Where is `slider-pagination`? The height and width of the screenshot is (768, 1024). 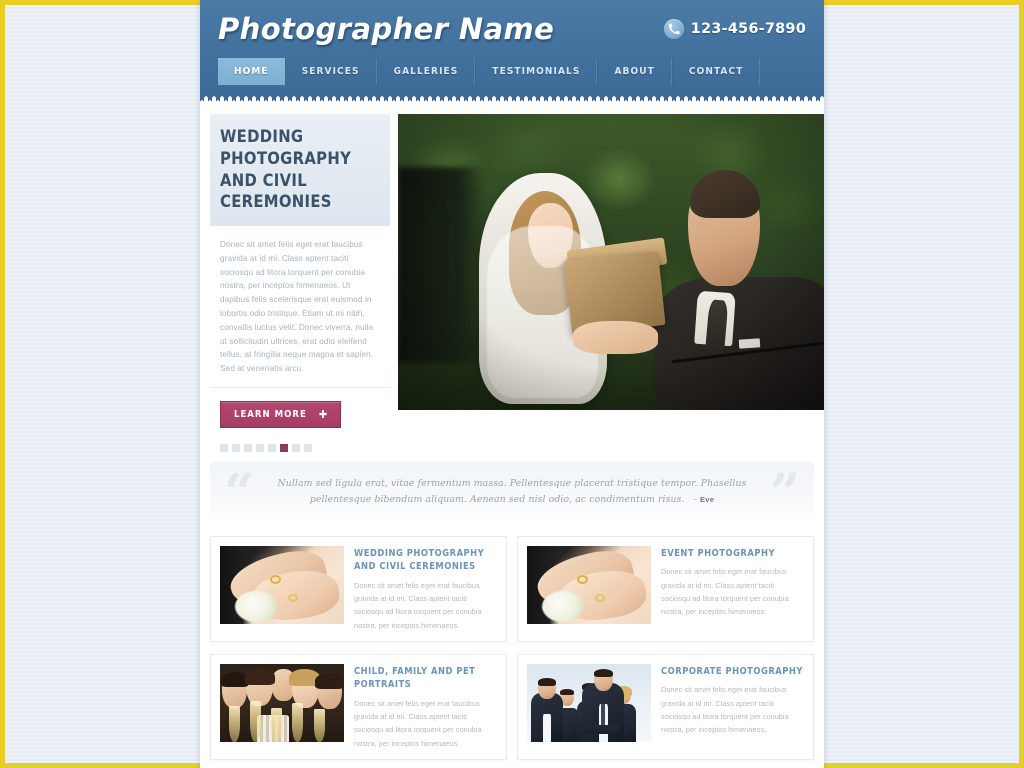 slider-pagination is located at coordinates (305, 447).